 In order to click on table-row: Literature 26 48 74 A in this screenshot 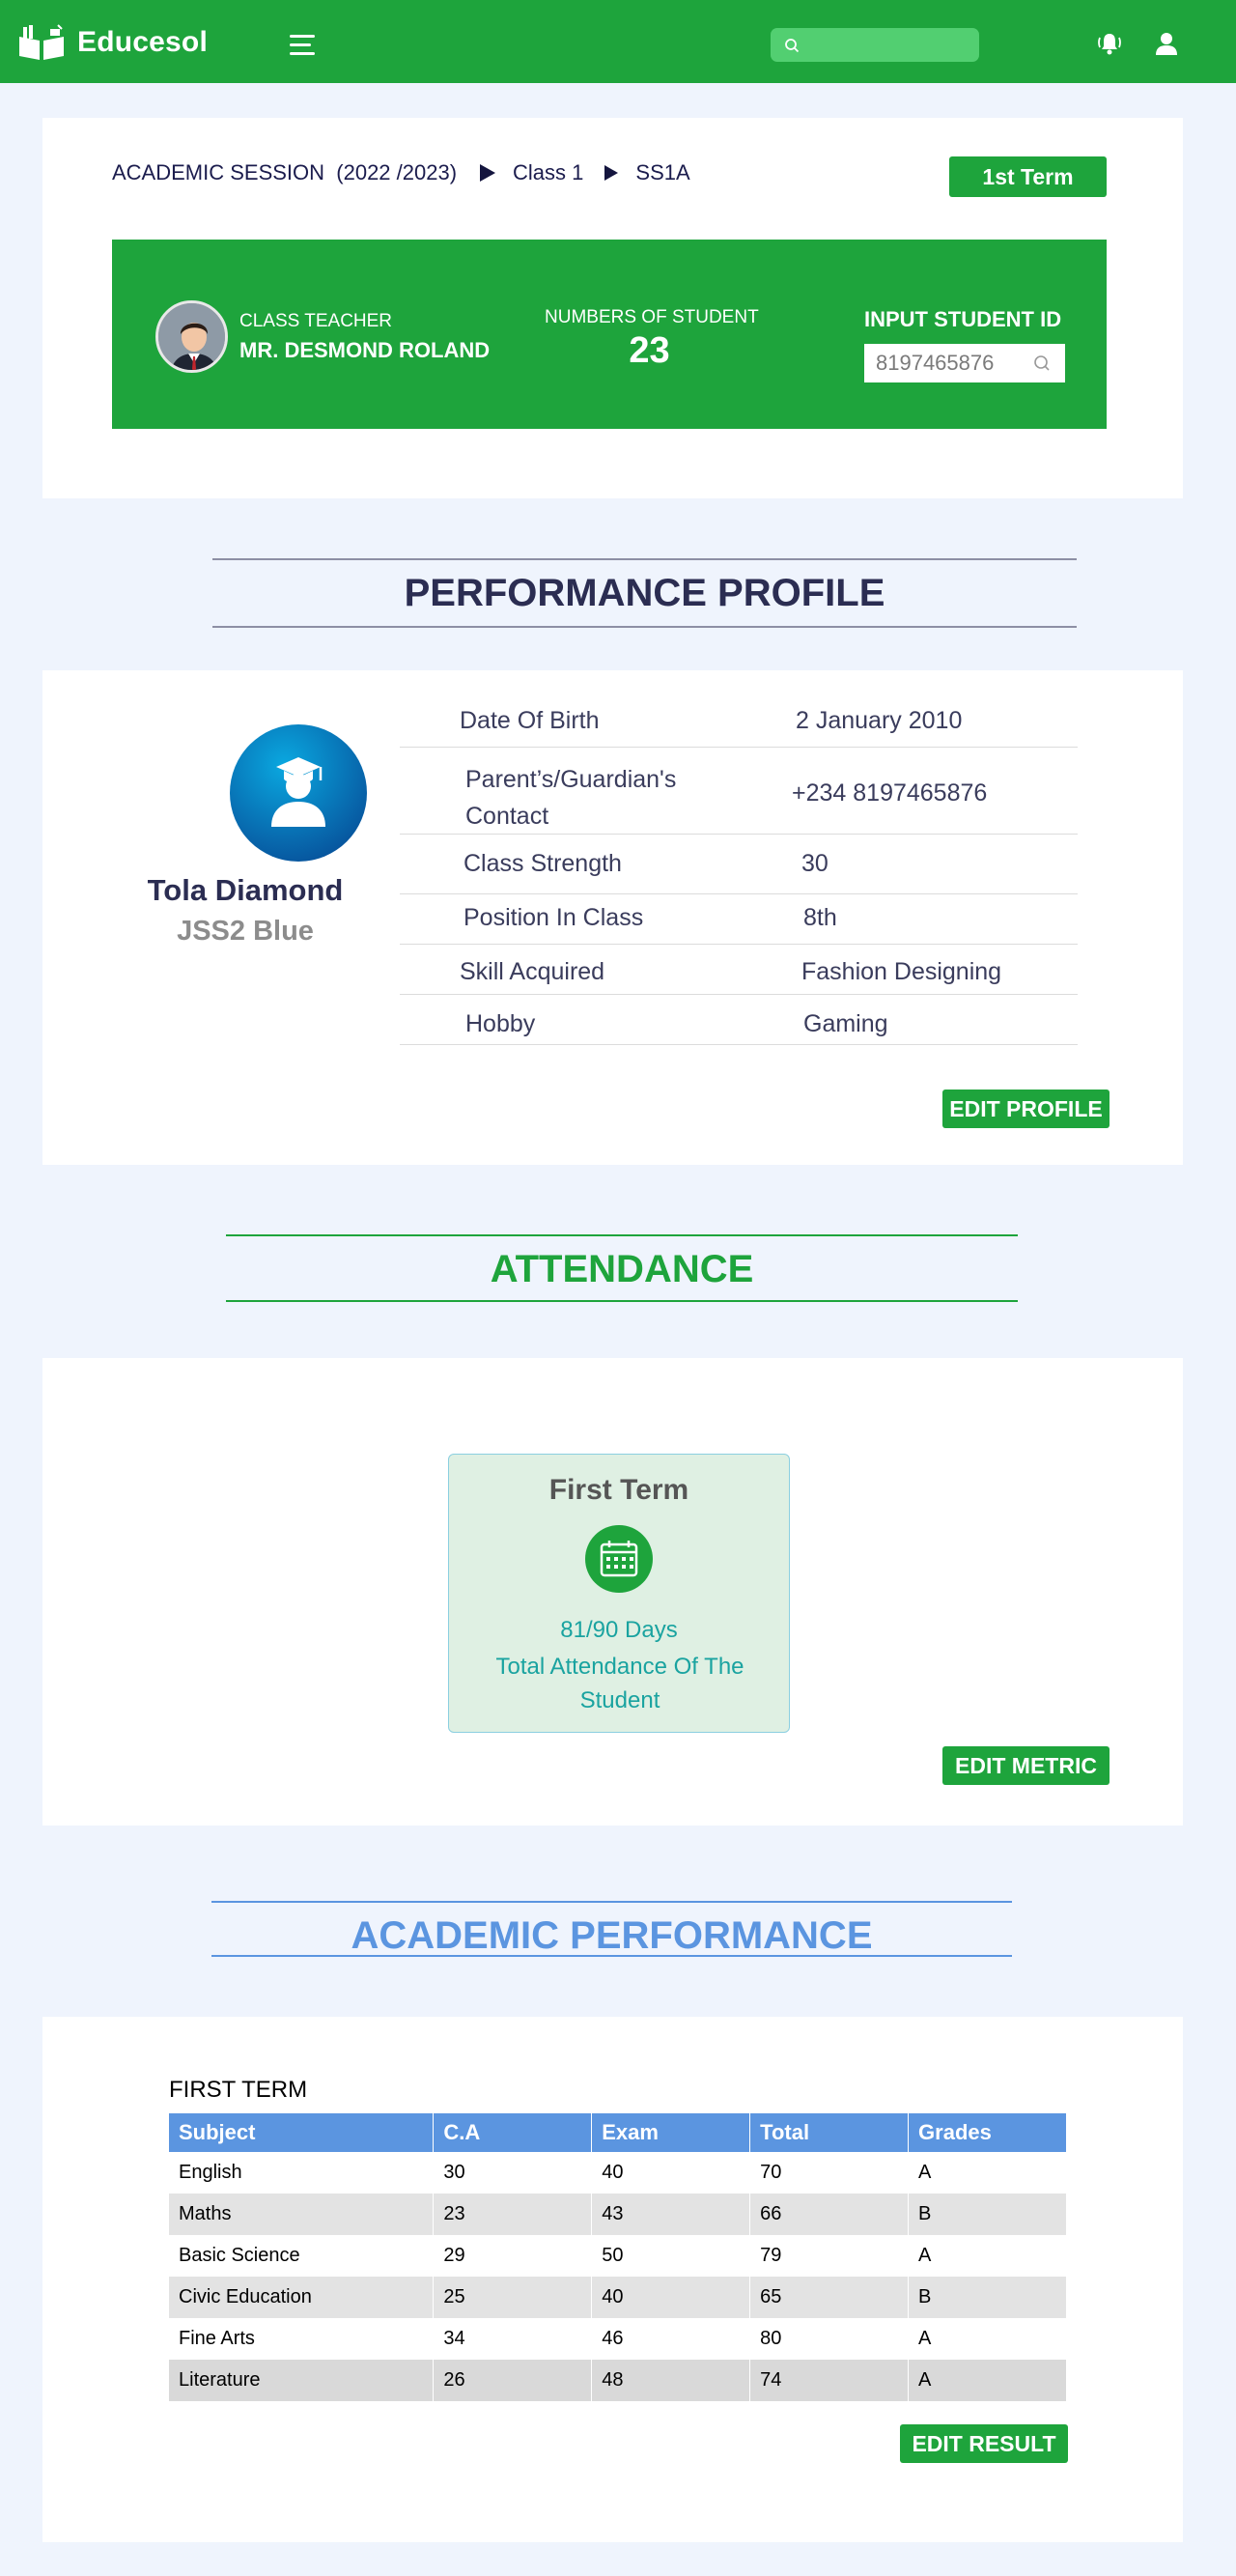, I will do `click(618, 2380)`.